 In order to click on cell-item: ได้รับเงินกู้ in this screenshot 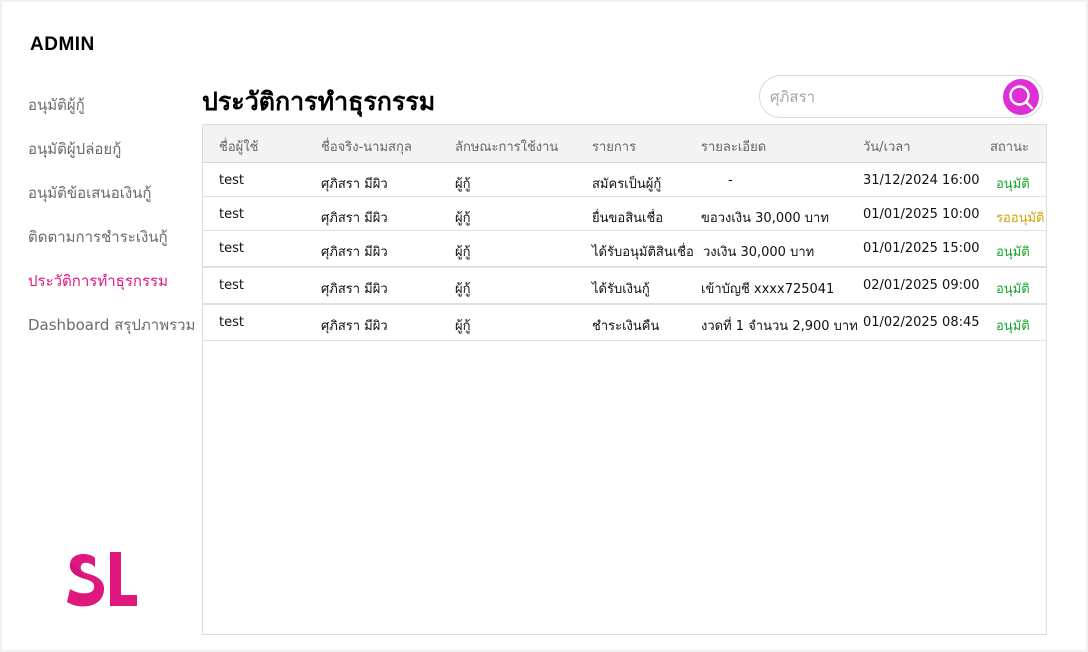, I will do `click(621, 289)`.